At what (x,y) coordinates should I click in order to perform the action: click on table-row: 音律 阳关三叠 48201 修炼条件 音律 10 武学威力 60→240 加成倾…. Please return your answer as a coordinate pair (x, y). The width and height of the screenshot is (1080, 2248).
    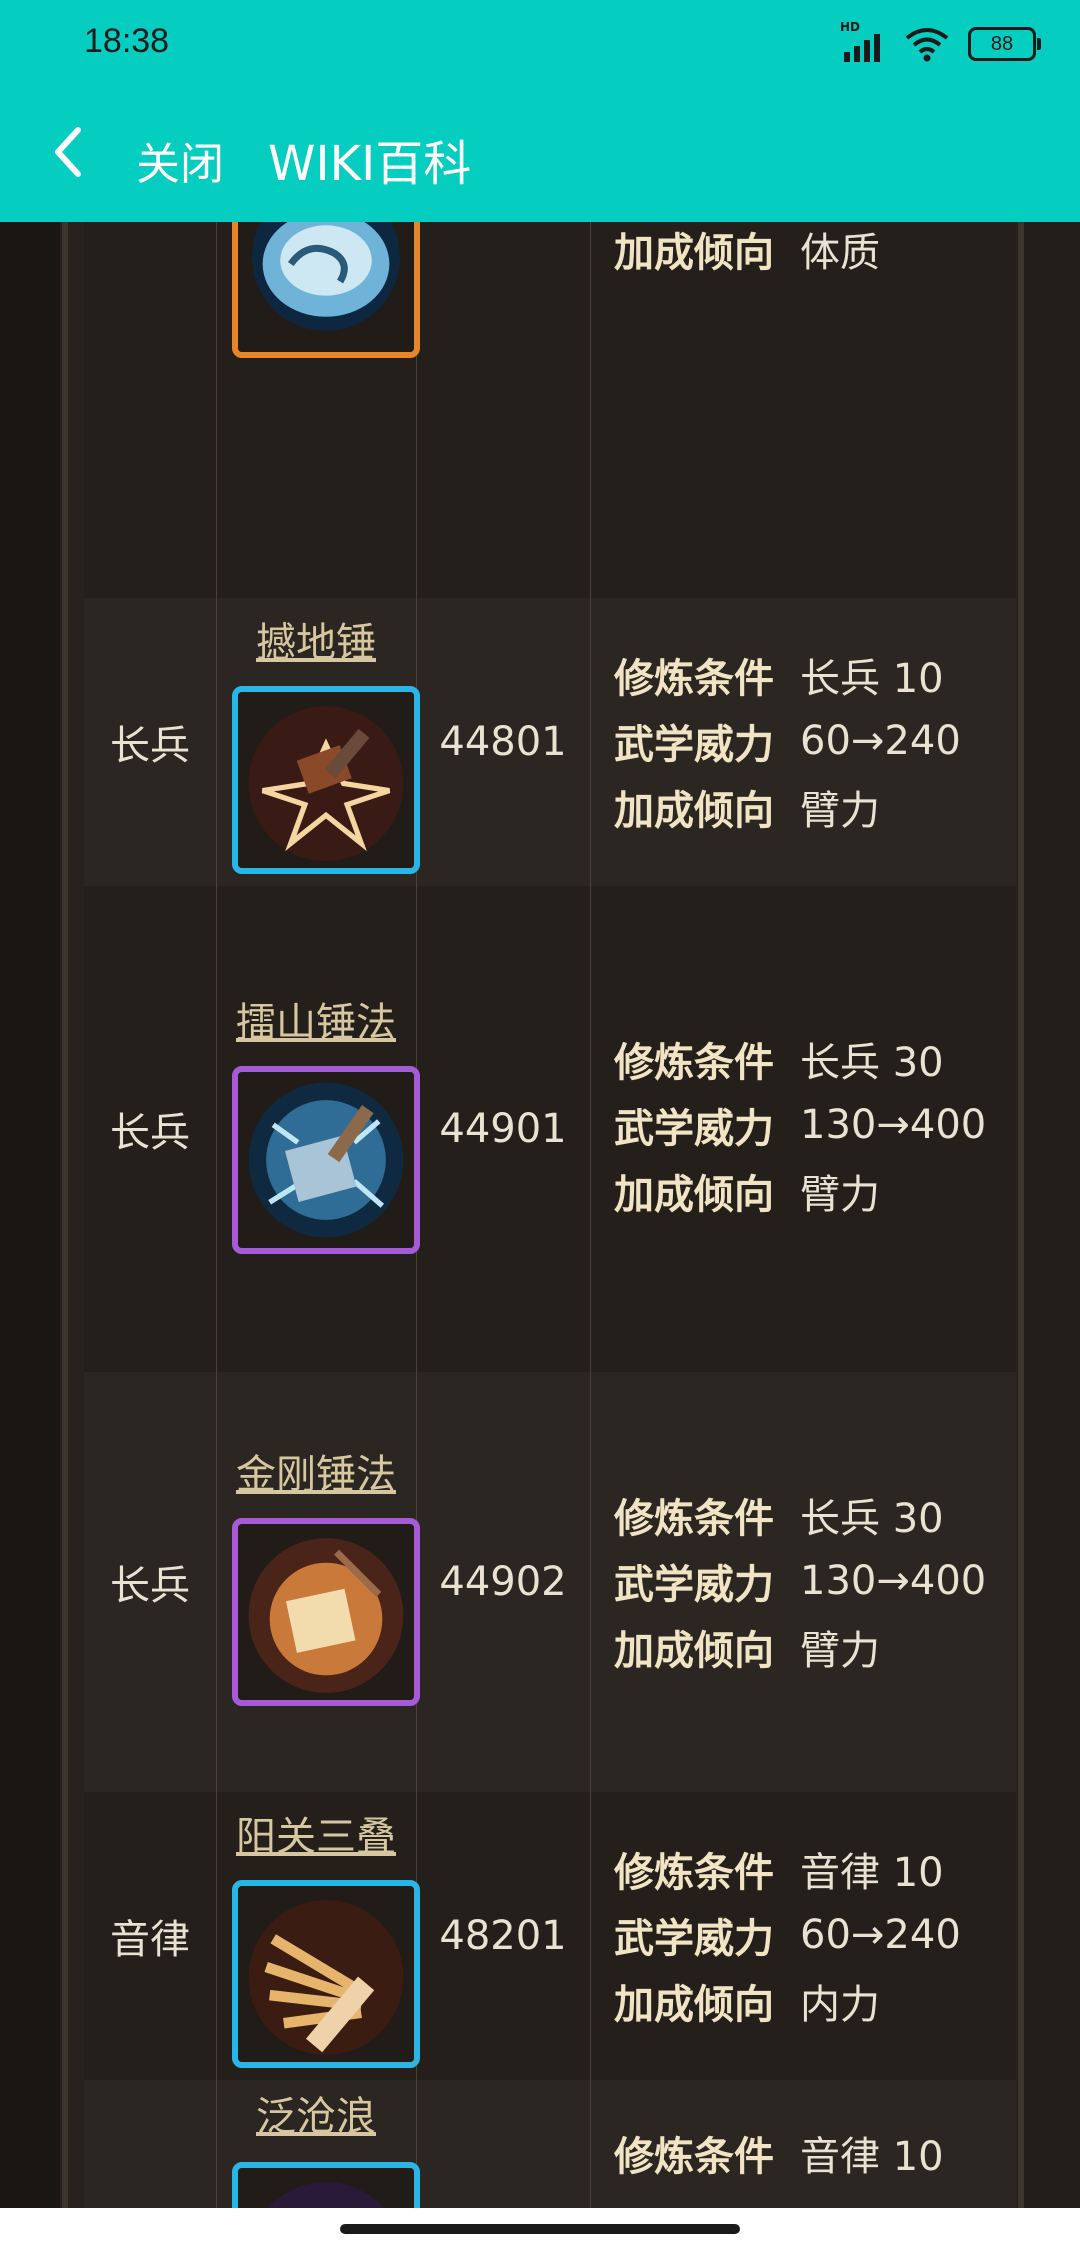
    Looking at the image, I should click on (550, 1936).